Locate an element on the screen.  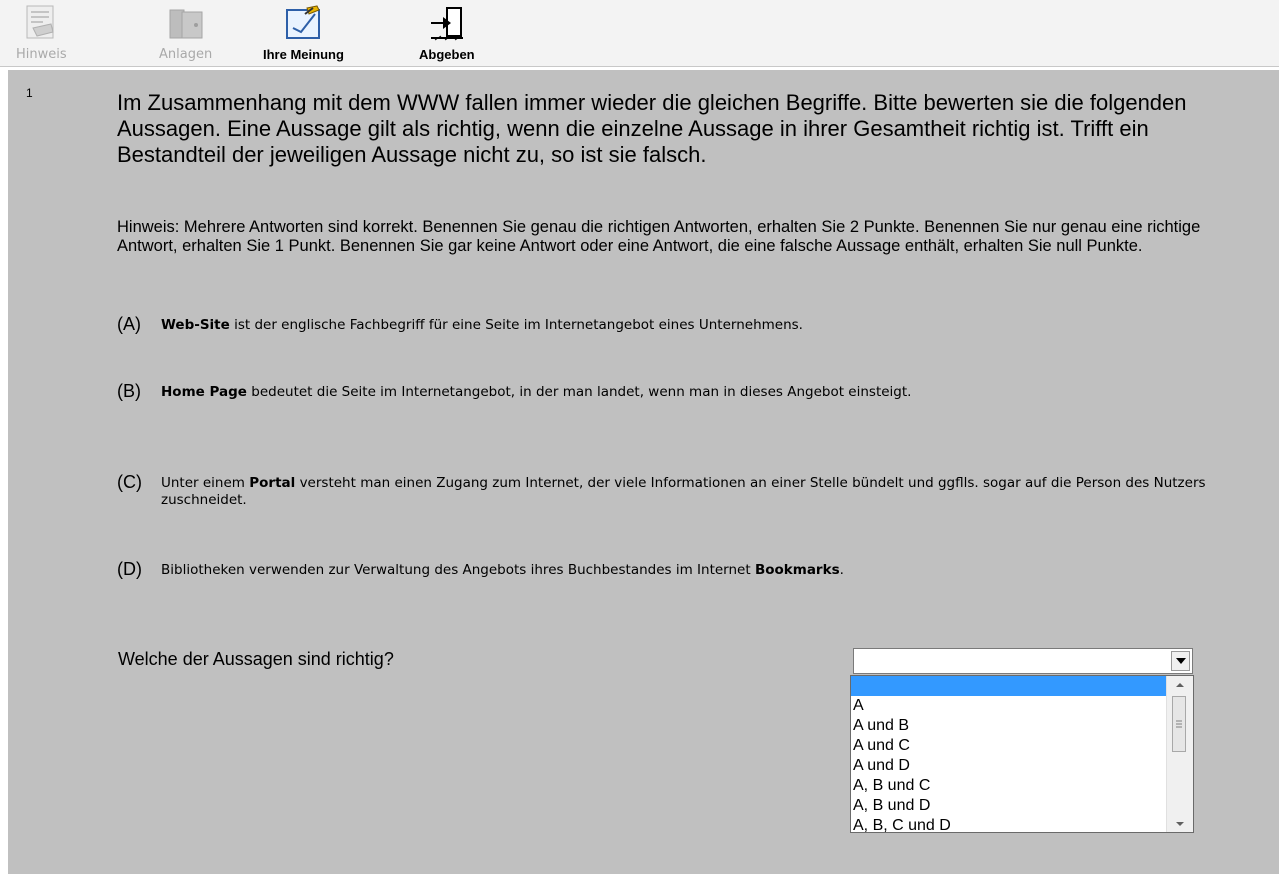
grip-icon is located at coordinates (1179, 724).